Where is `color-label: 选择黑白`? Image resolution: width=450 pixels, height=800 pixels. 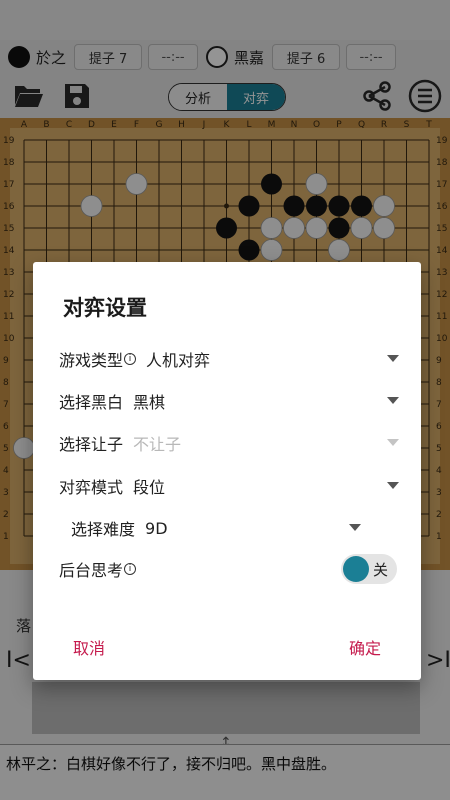 color-label: 选择黑白 is located at coordinates (91, 402).